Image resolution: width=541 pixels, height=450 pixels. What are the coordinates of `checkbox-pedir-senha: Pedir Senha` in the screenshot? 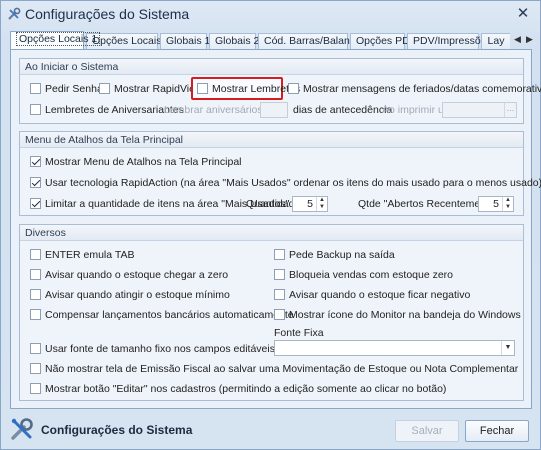 It's located at (66, 89).